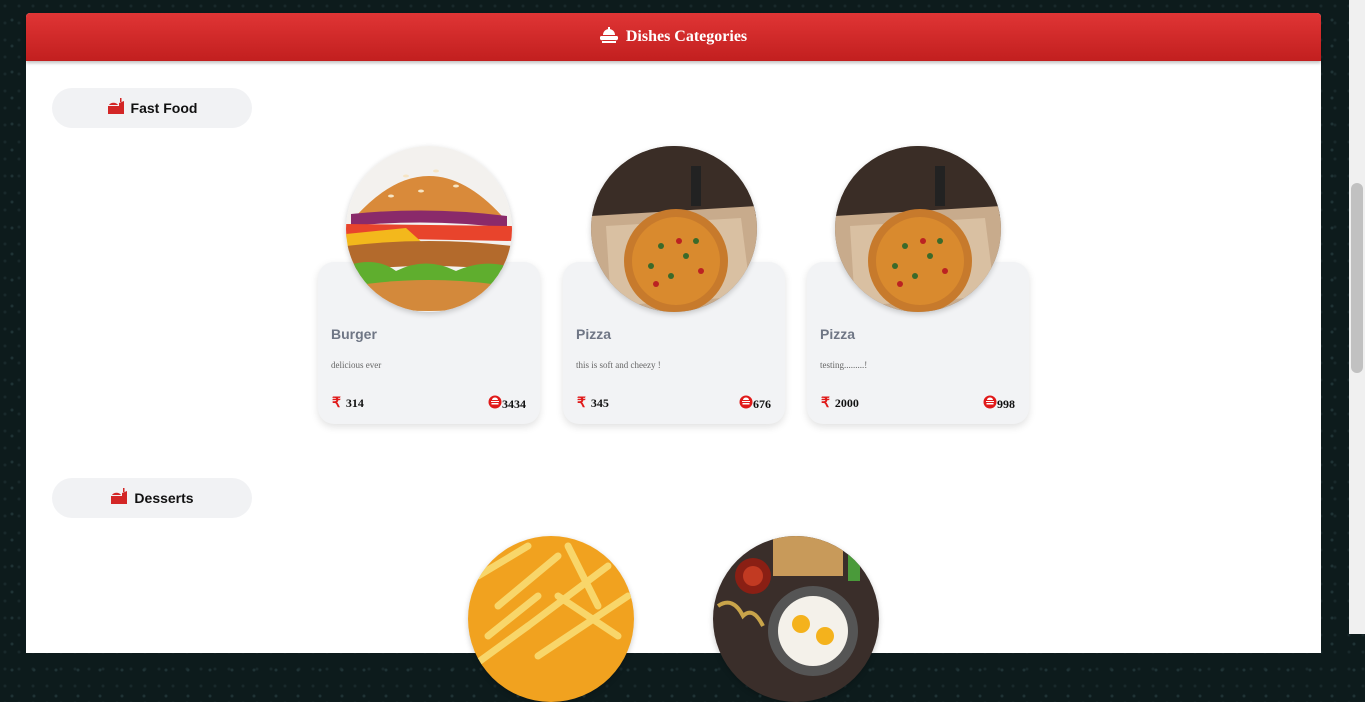 The height and width of the screenshot is (702, 1365). Describe the element at coordinates (514, 403) in the screenshot. I see `dish-count-value: 3434` at that location.